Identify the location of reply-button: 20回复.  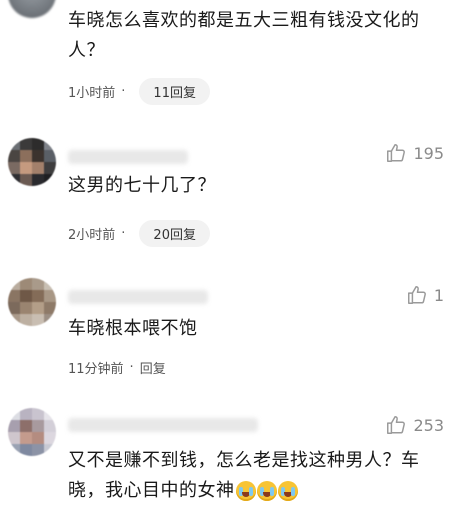
(174, 233).